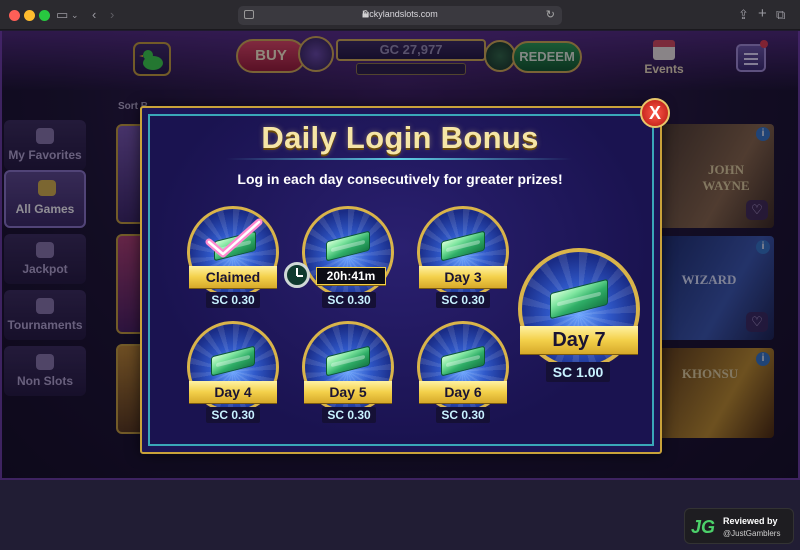 The width and height of the screenshot is (800, 550). Describe the element at coordinates (743, 15) in the screenshot. I see `share-icon: ⇪` at that location.